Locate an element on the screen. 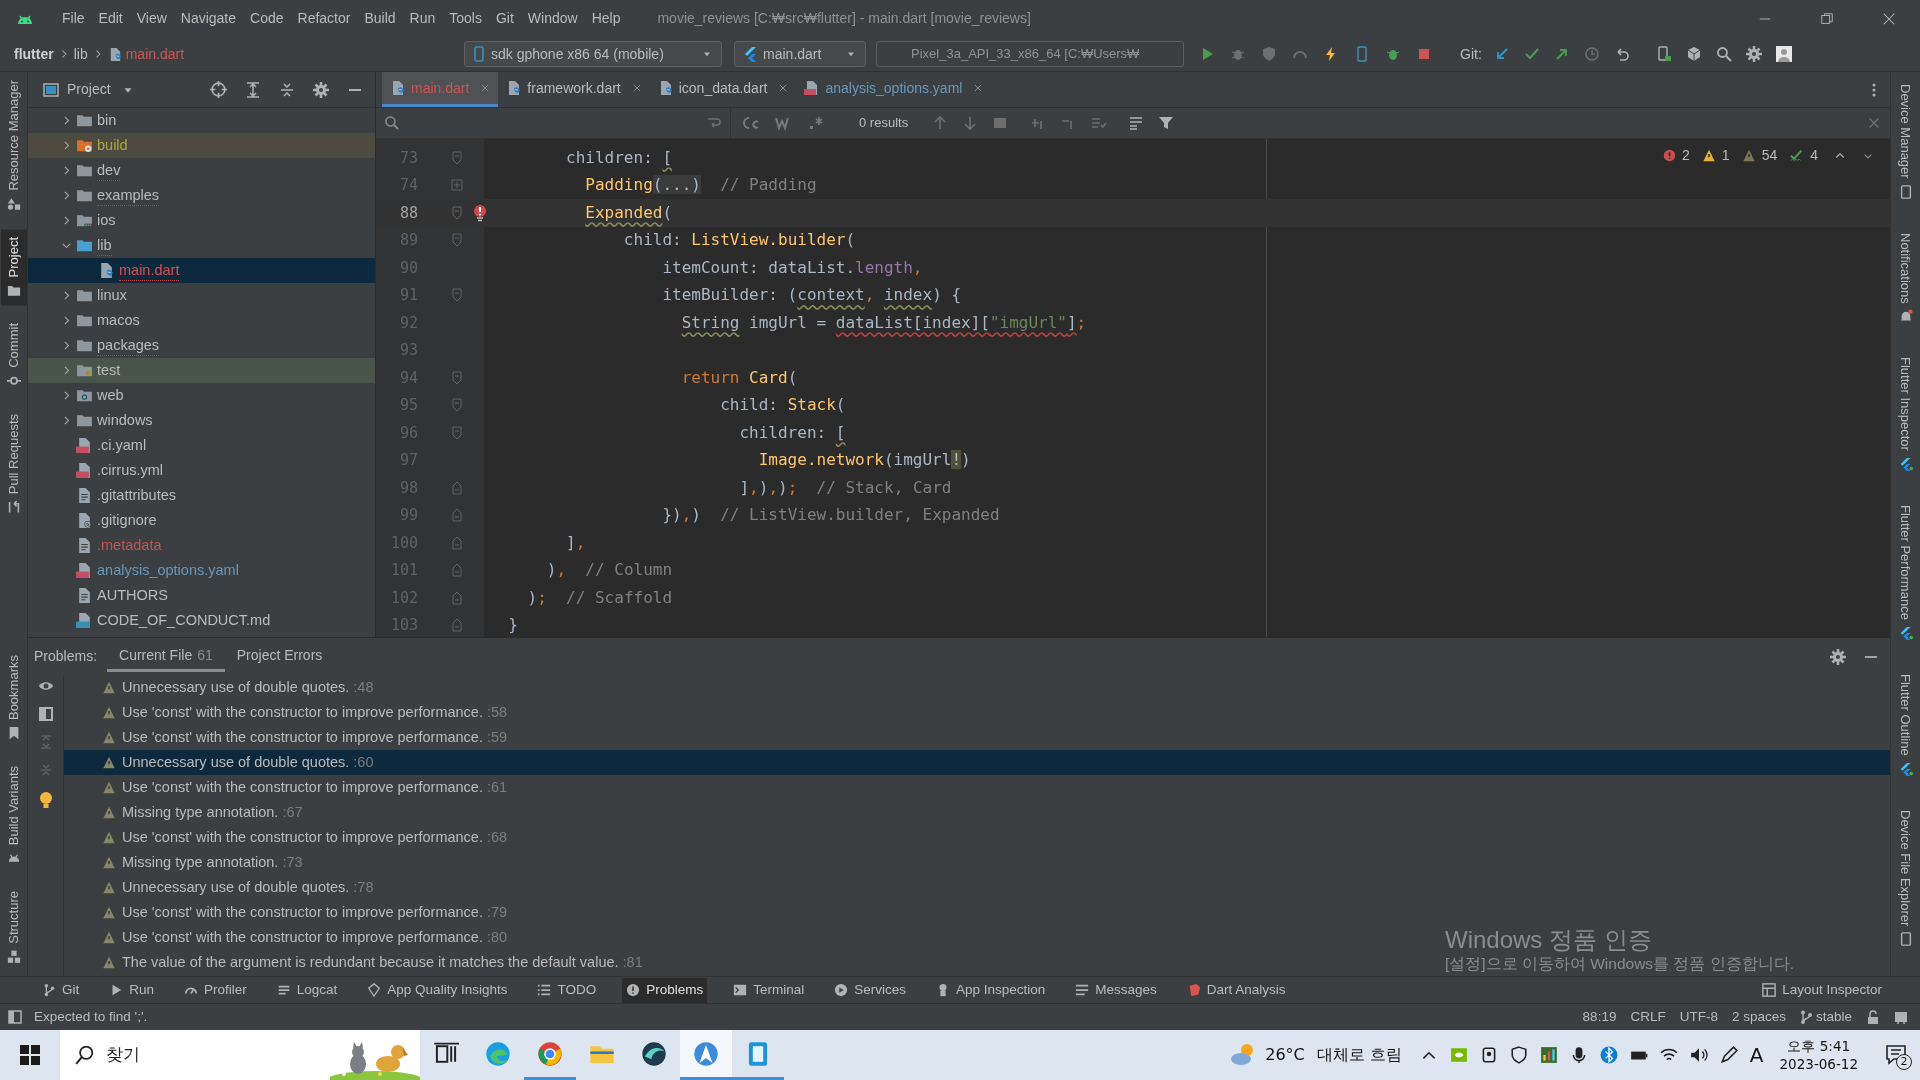  tool-window-tab: Device File Explorer is located at coordinates (1905, 878).